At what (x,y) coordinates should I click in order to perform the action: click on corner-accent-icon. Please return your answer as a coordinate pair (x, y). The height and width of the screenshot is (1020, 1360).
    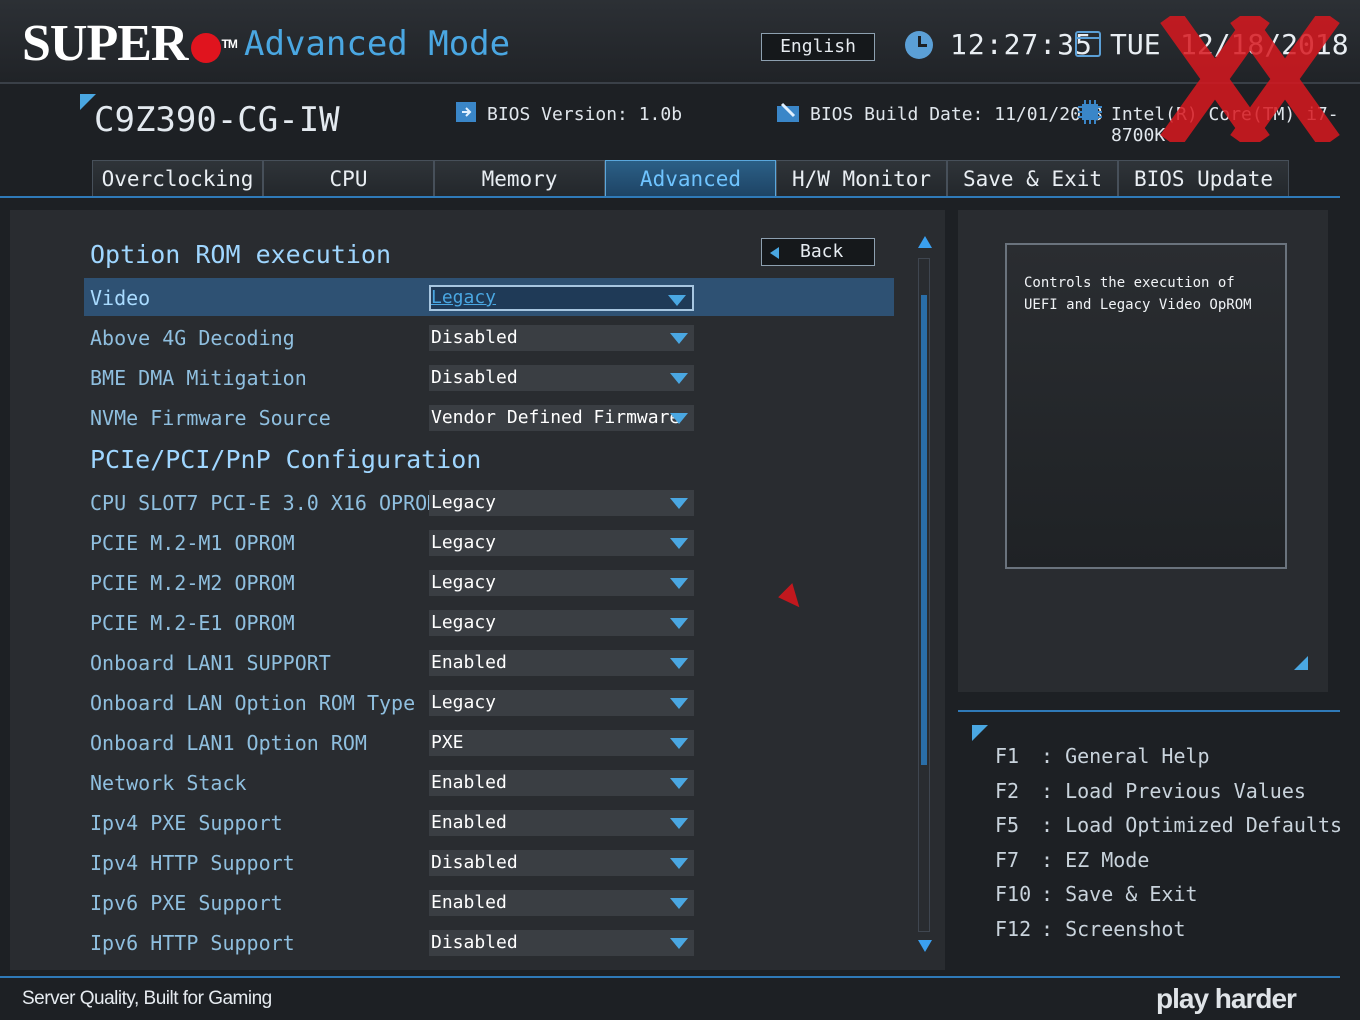
    Looking at the image, I should click on (980, 733).